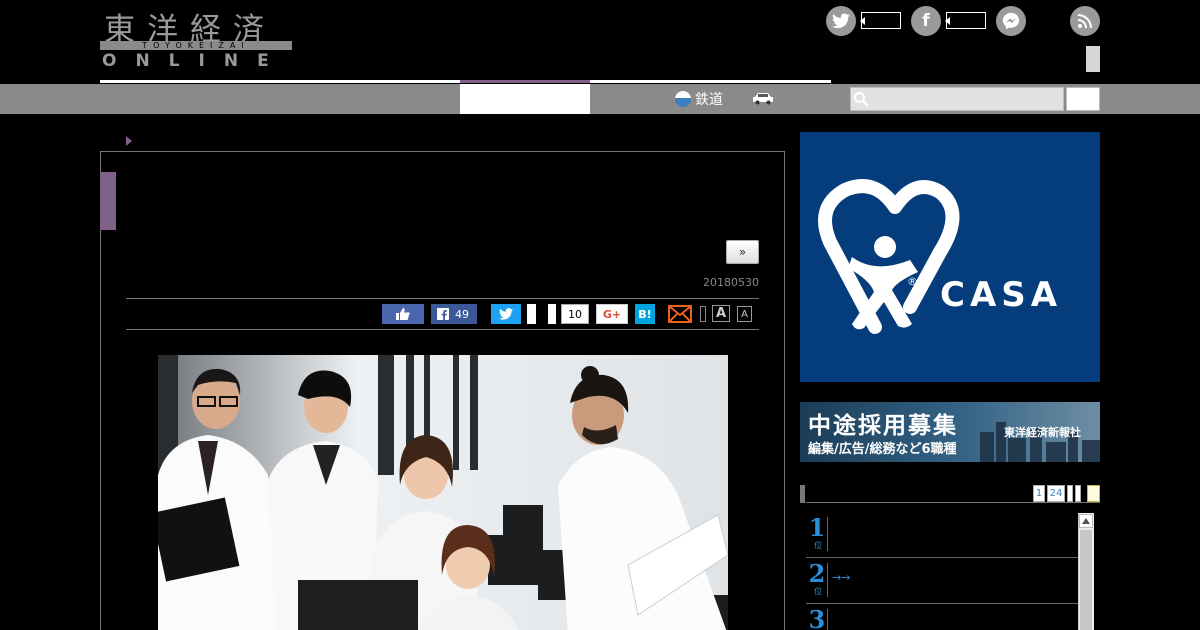 This screenshot has height=630, width=1200. What do you see at coordinates (525, 81) in the screenshot?
I see `nav-active-indicator` at bounding box center [525, 81].